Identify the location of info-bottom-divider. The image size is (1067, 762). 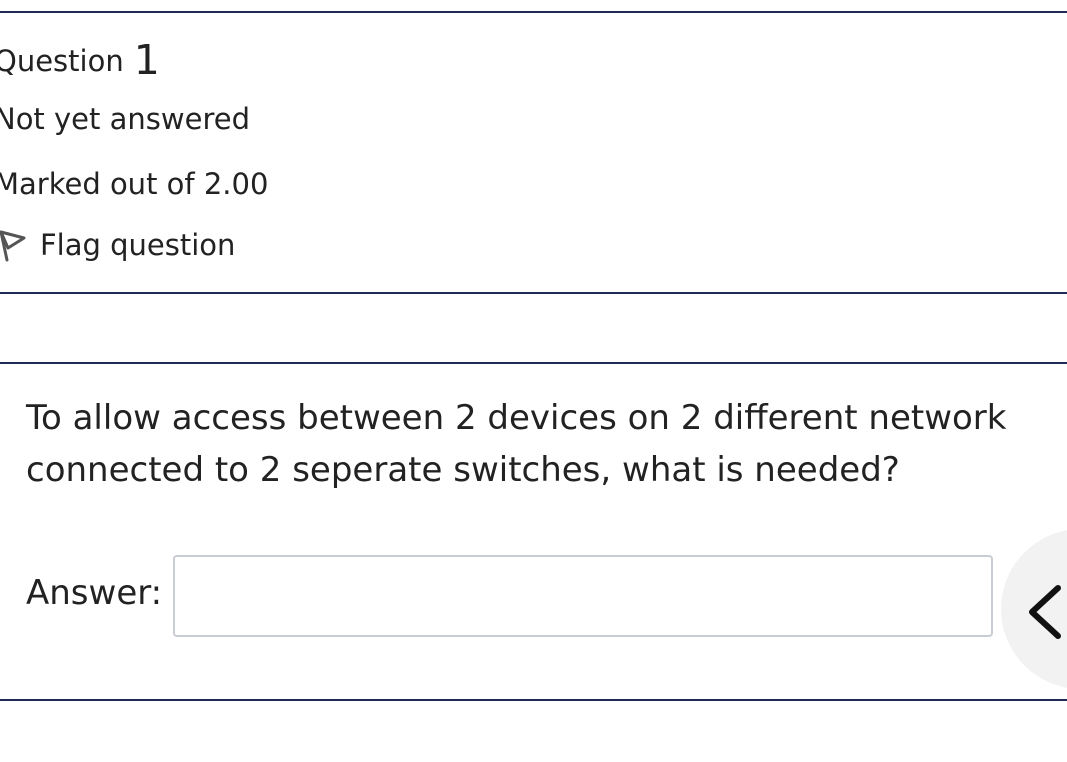
(533, 293).